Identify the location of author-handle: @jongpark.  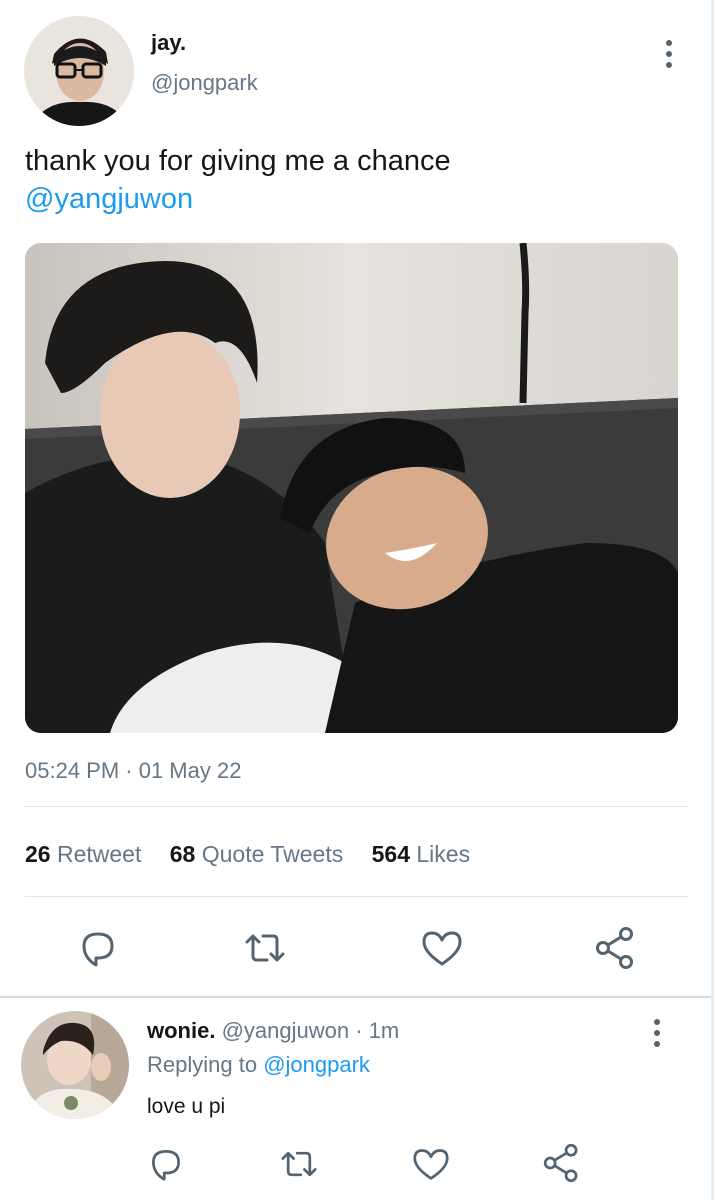
(204, 83).